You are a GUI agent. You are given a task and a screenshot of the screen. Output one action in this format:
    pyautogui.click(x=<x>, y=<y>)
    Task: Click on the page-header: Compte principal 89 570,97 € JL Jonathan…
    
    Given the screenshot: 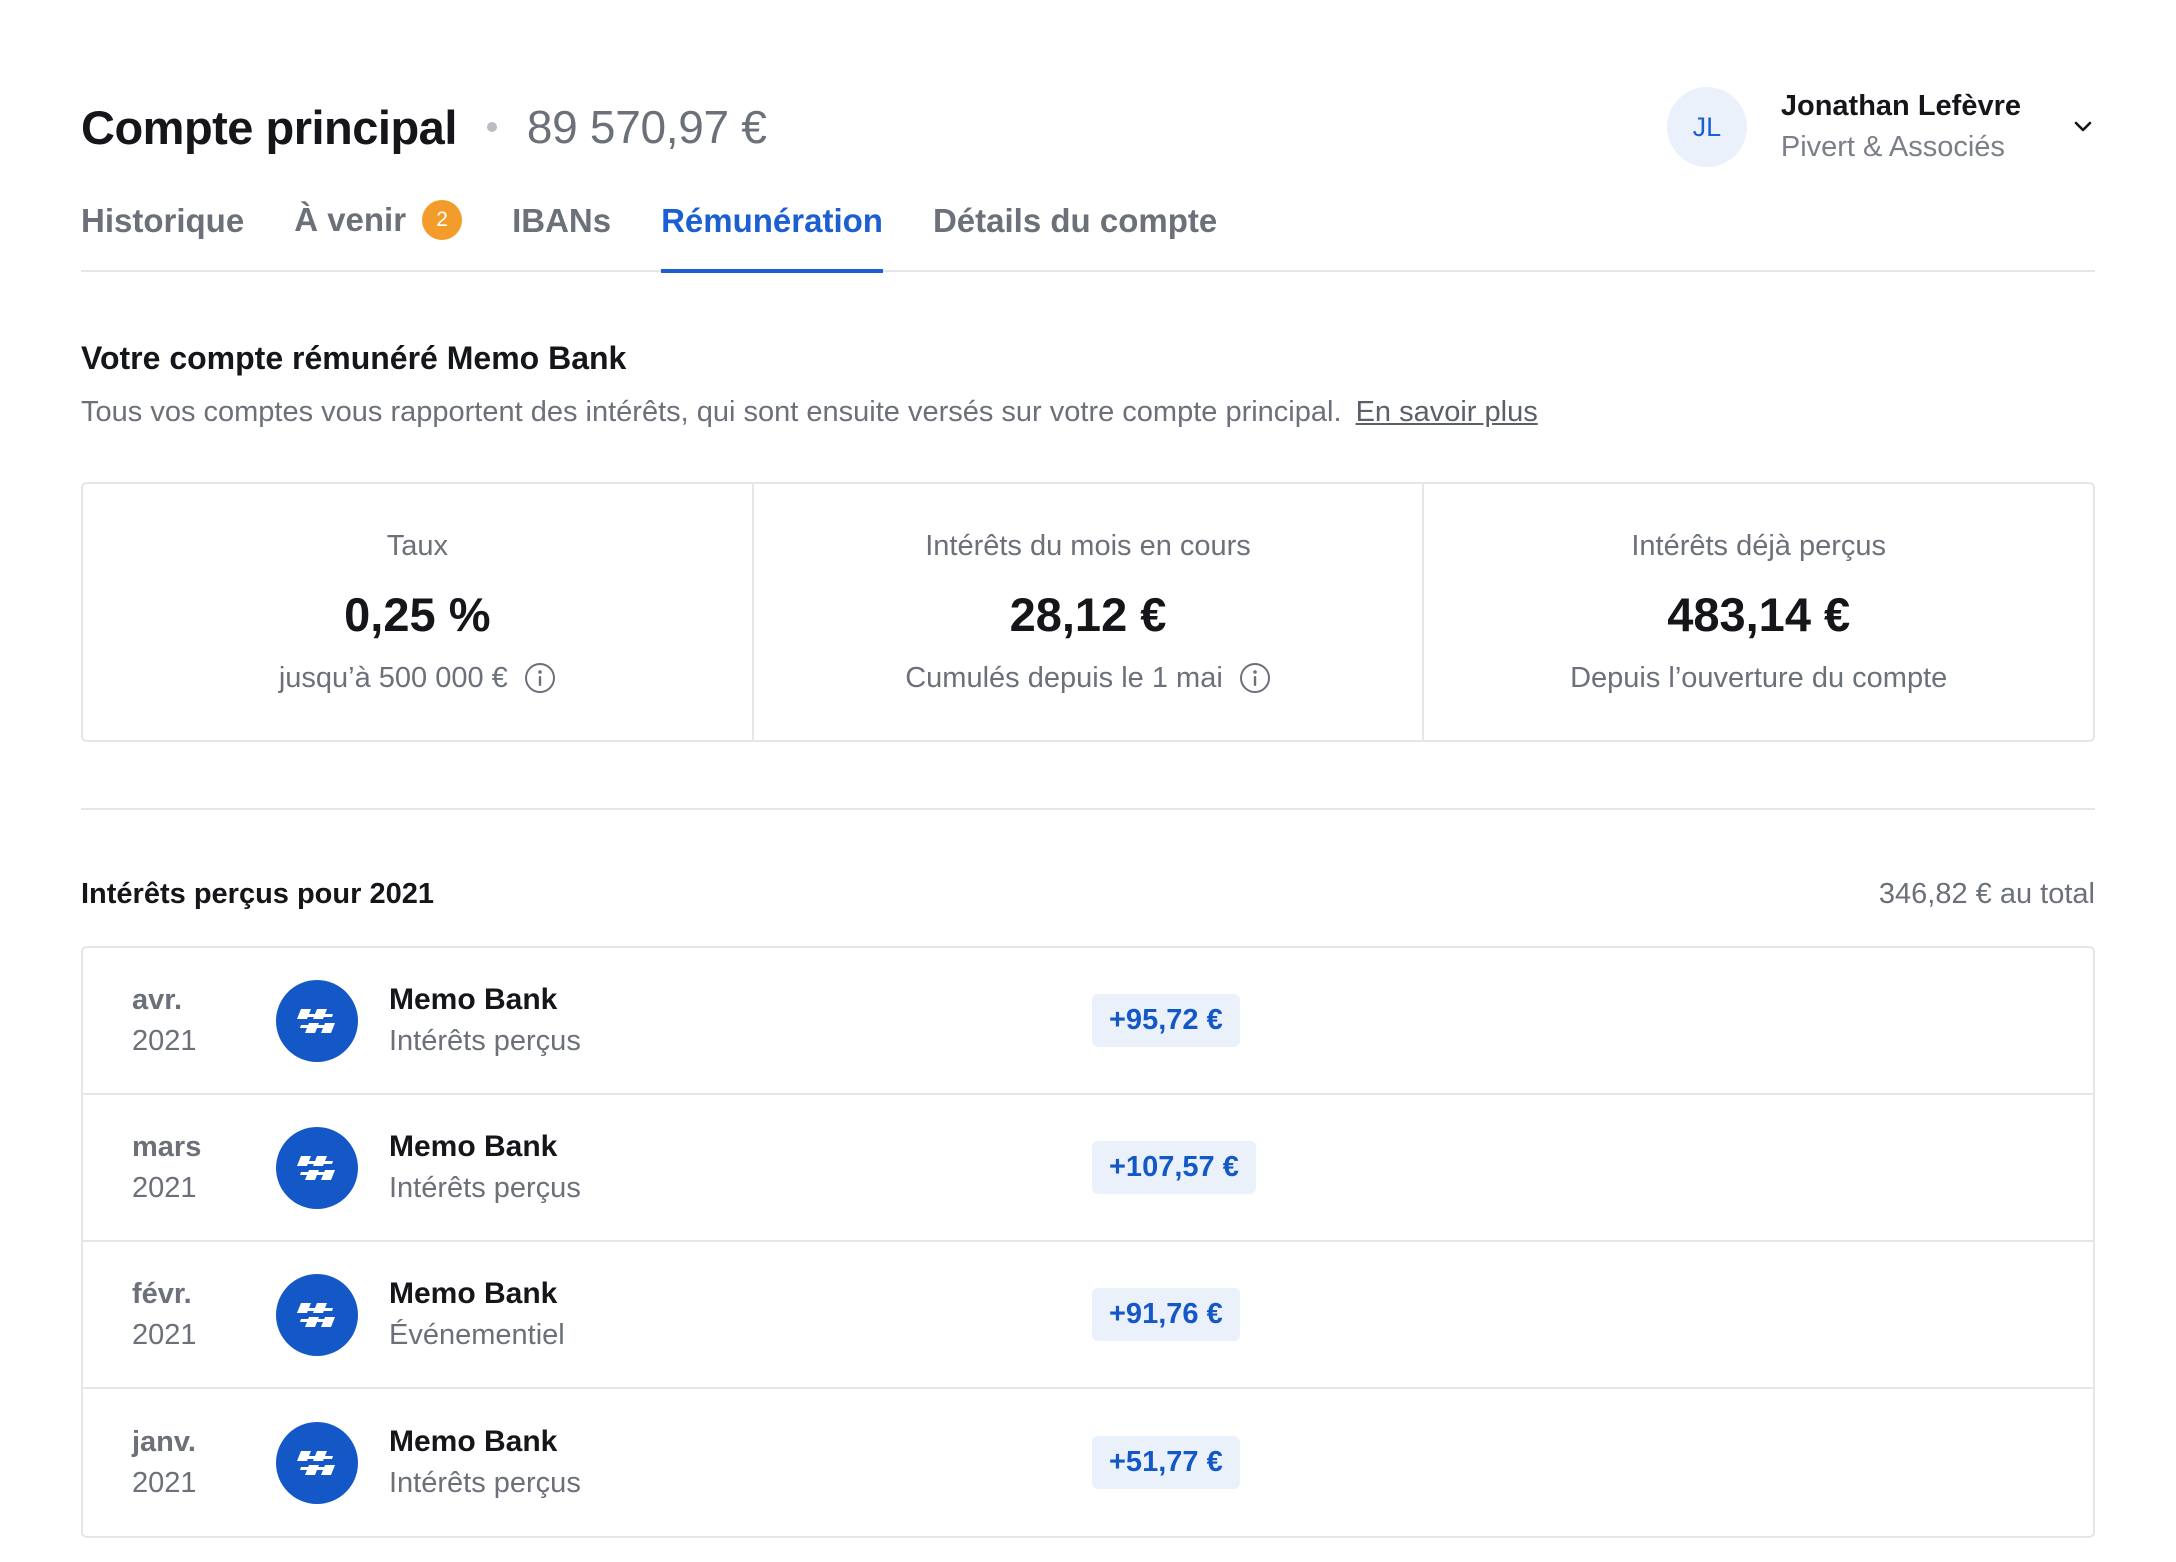 What is the action you would take?
    pyautogui.click(x=1088, y=127)
    